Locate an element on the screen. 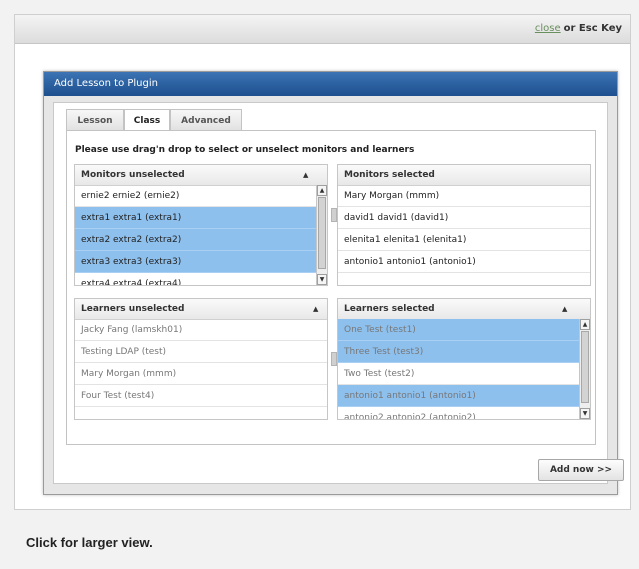  list-item: ernie2 ernie2 (ernie2) is located at coordinates (196, 196).